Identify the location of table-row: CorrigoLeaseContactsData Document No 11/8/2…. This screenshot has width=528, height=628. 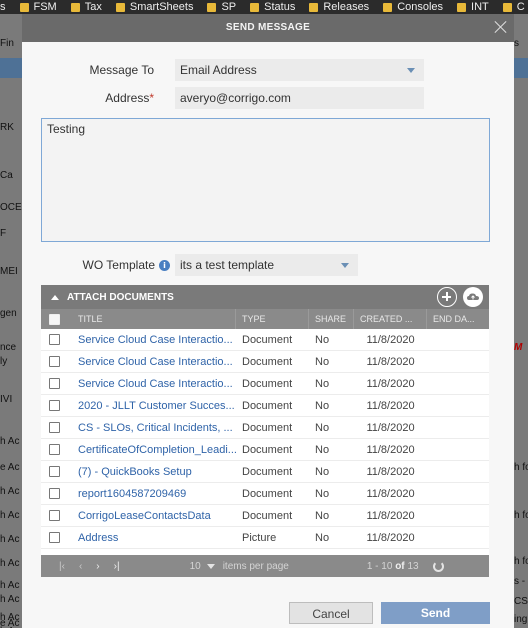
(265, 516).